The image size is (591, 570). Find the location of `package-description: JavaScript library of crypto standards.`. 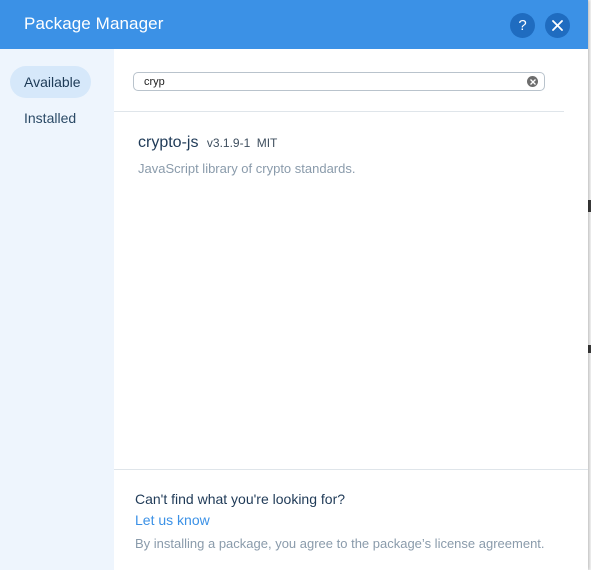

package-description: JavaScript library of crypto standards. is located at coordinates (247, 168).